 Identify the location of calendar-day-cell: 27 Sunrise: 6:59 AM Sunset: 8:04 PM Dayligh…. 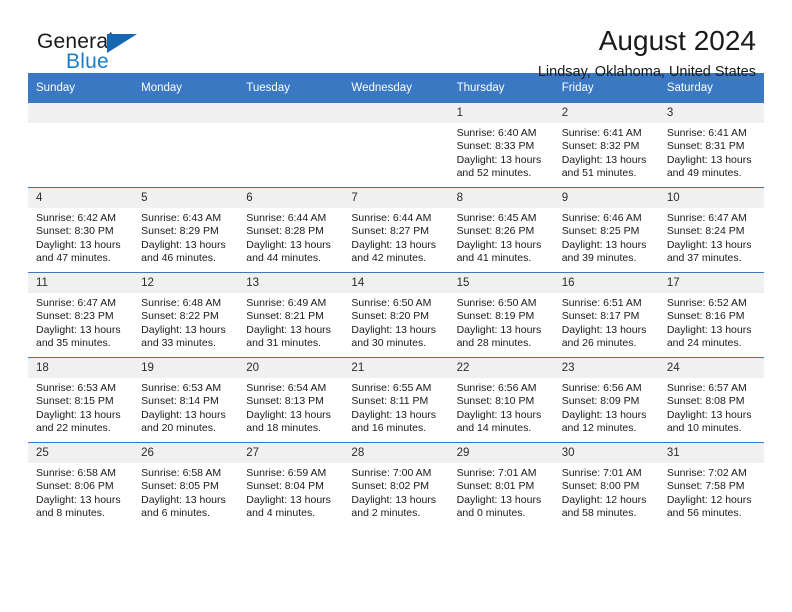
(291, 484).